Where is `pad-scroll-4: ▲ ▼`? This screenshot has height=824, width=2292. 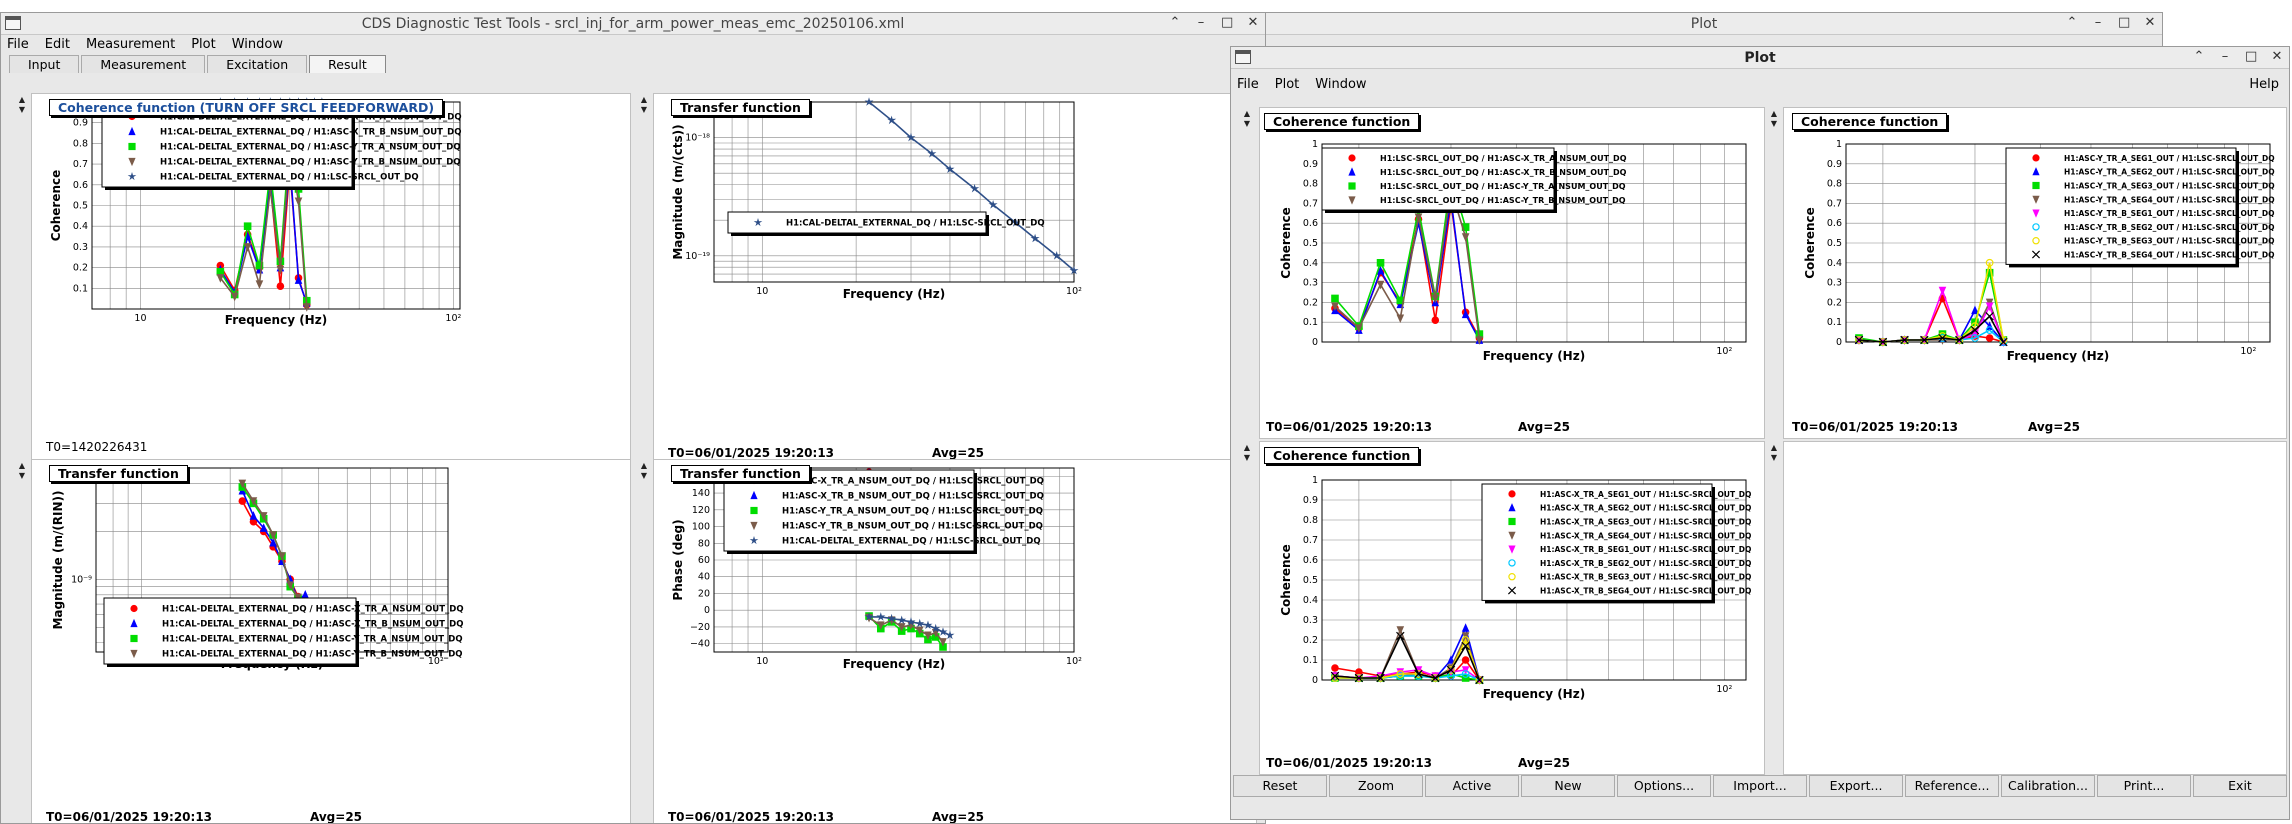
pad-scroll-4: ▲ ▼ is located at coordinates (644, 471).